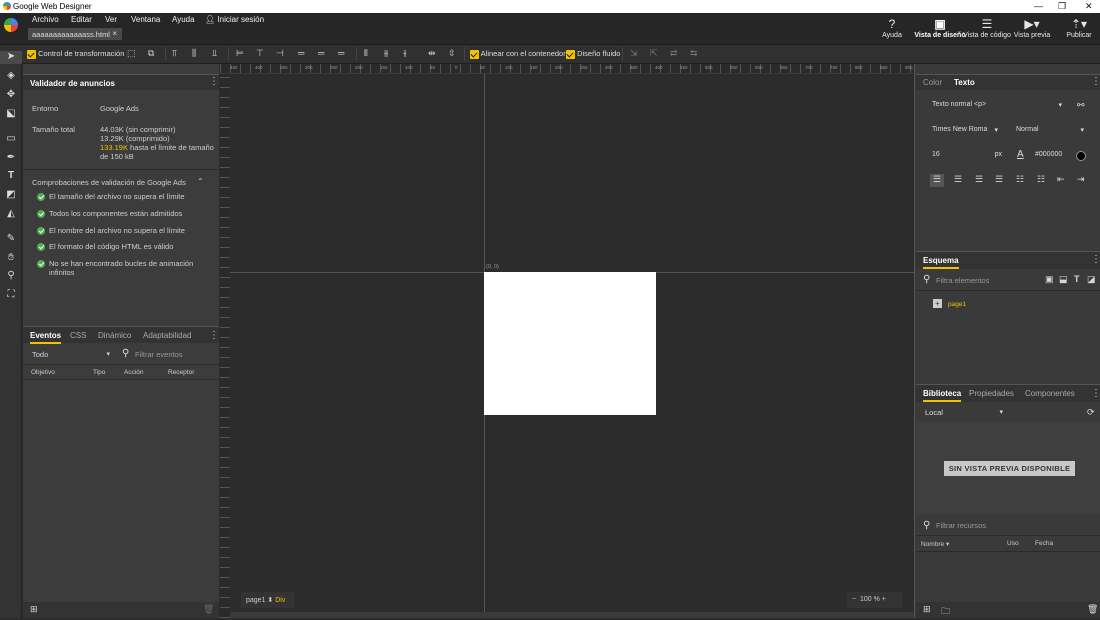  Describe the element at coordinates (208, 609) in the screenshot. I see `trash-icon: 🗑︎` at that location.